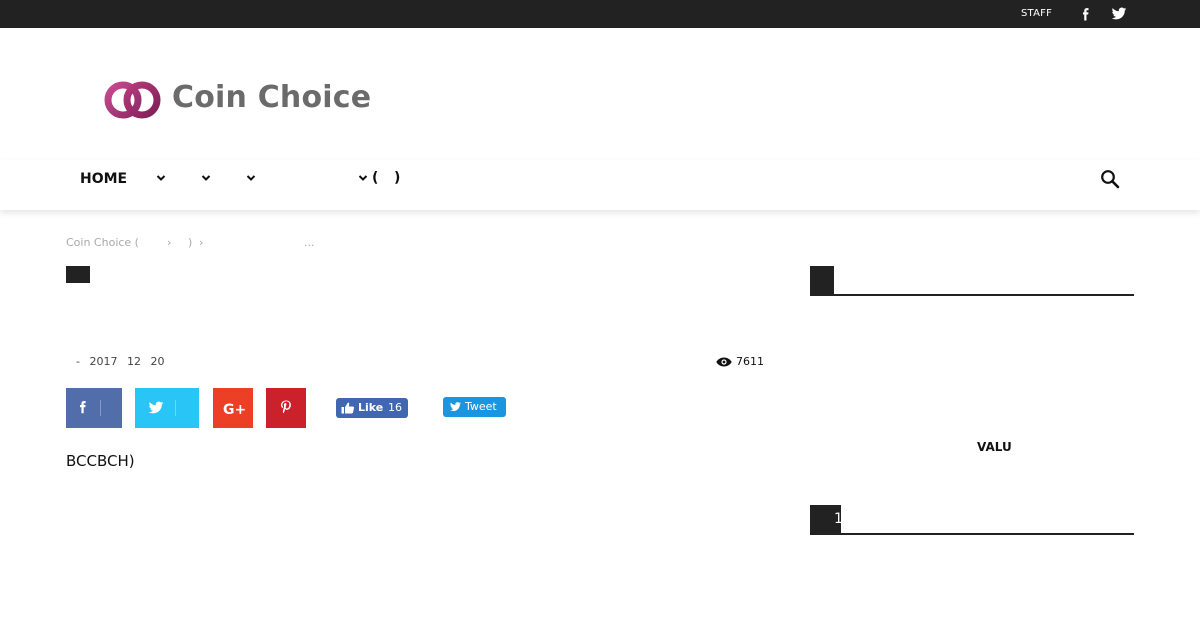 This screenshot has height=630, width=1200. I want to click on search-icon, so click(1110, 179).